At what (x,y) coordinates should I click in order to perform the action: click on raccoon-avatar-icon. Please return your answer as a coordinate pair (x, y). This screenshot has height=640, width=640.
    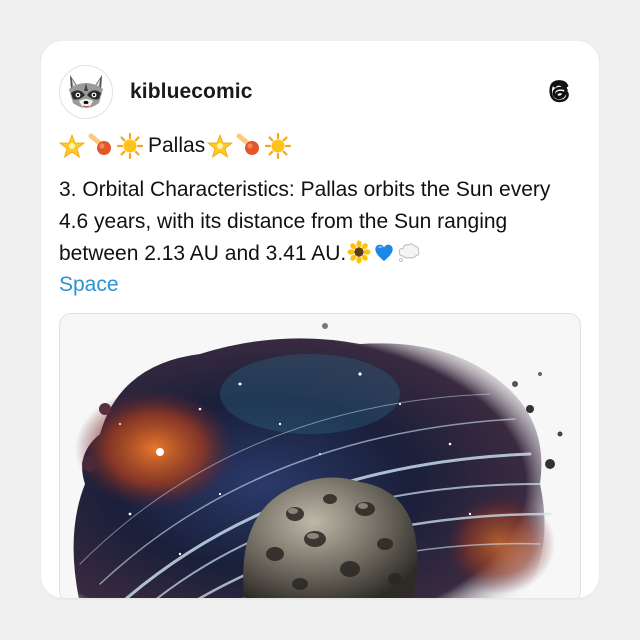
    Looking at the image, I should click on (86, 92).